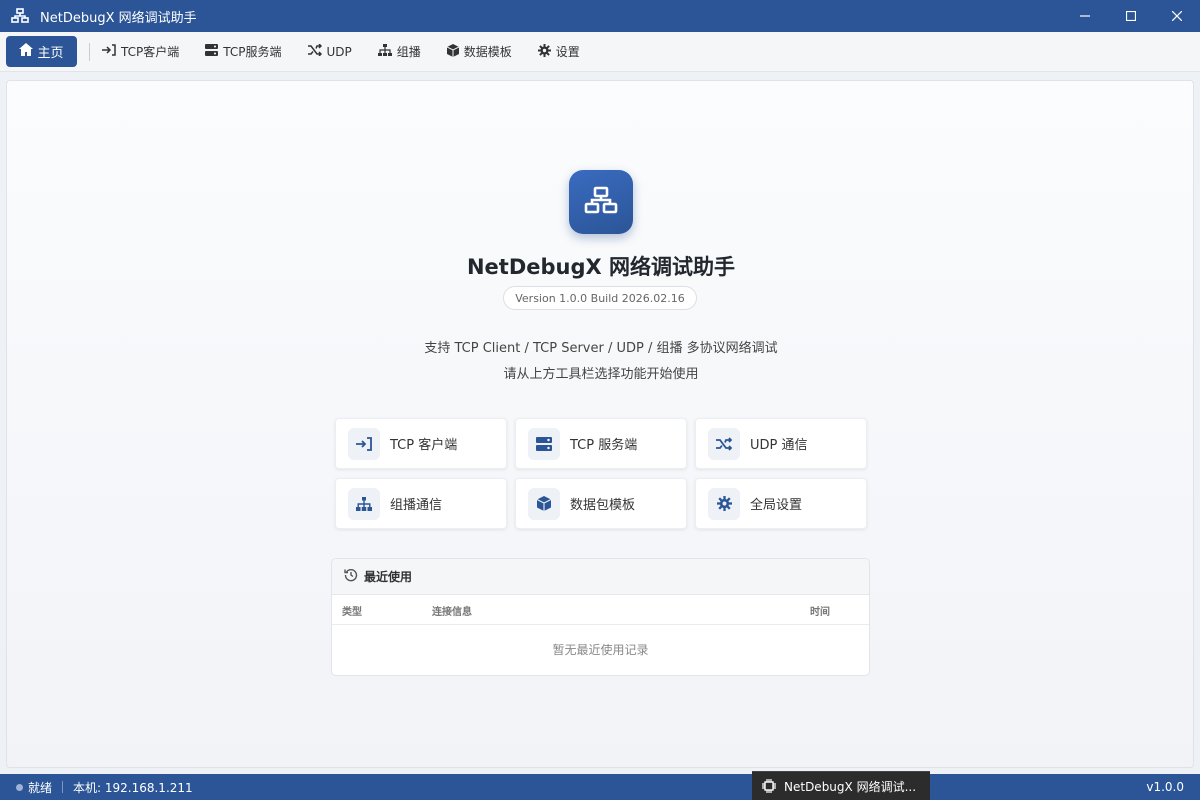 The height and width of the screenshot is (800, 1200). I want to click on status-bar: 就绪 本机: 192.168.1.211 v1.0.0, so click(600, 787).